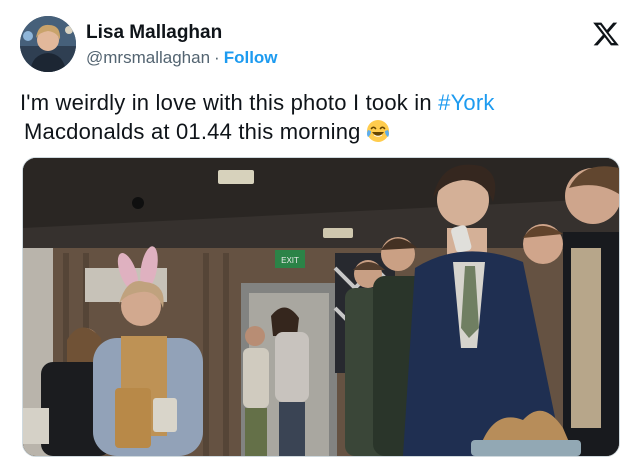 The width and height of the screenshot is (640, 468). I want to click on author-handle-row: @mrsmallaghan · Follow, so click(182, 58).